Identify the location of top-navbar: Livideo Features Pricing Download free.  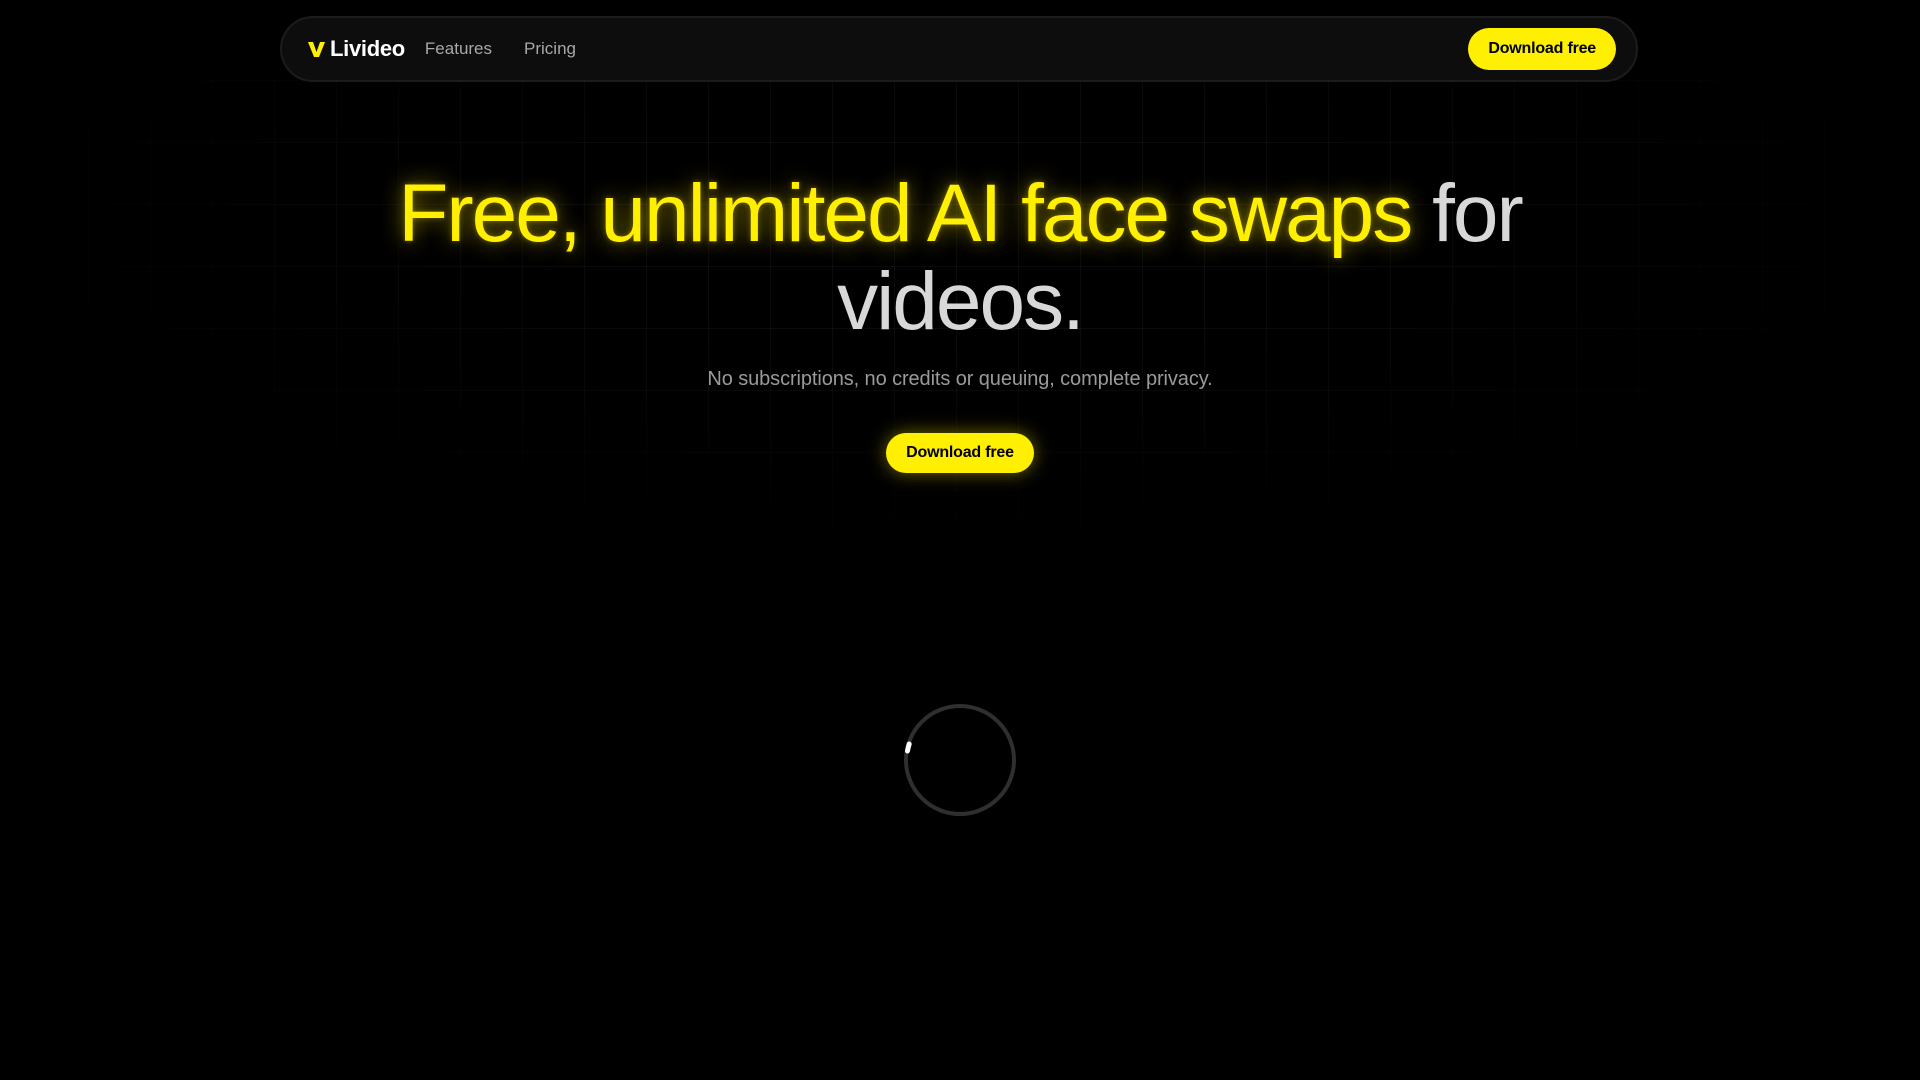
(959, 49).